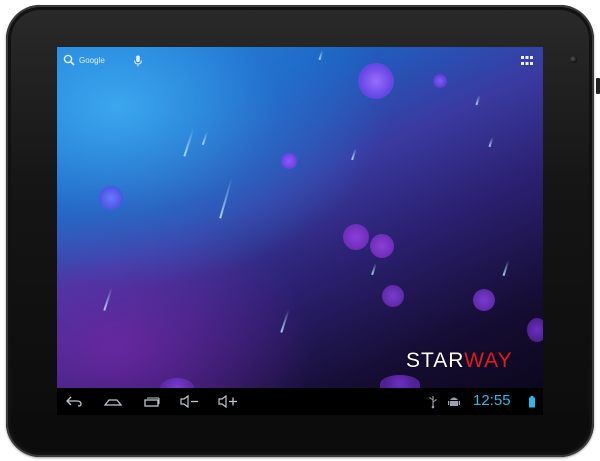 The width and height of the screenshot is (600, 461). I want to click on power-button, so click(598, 86).